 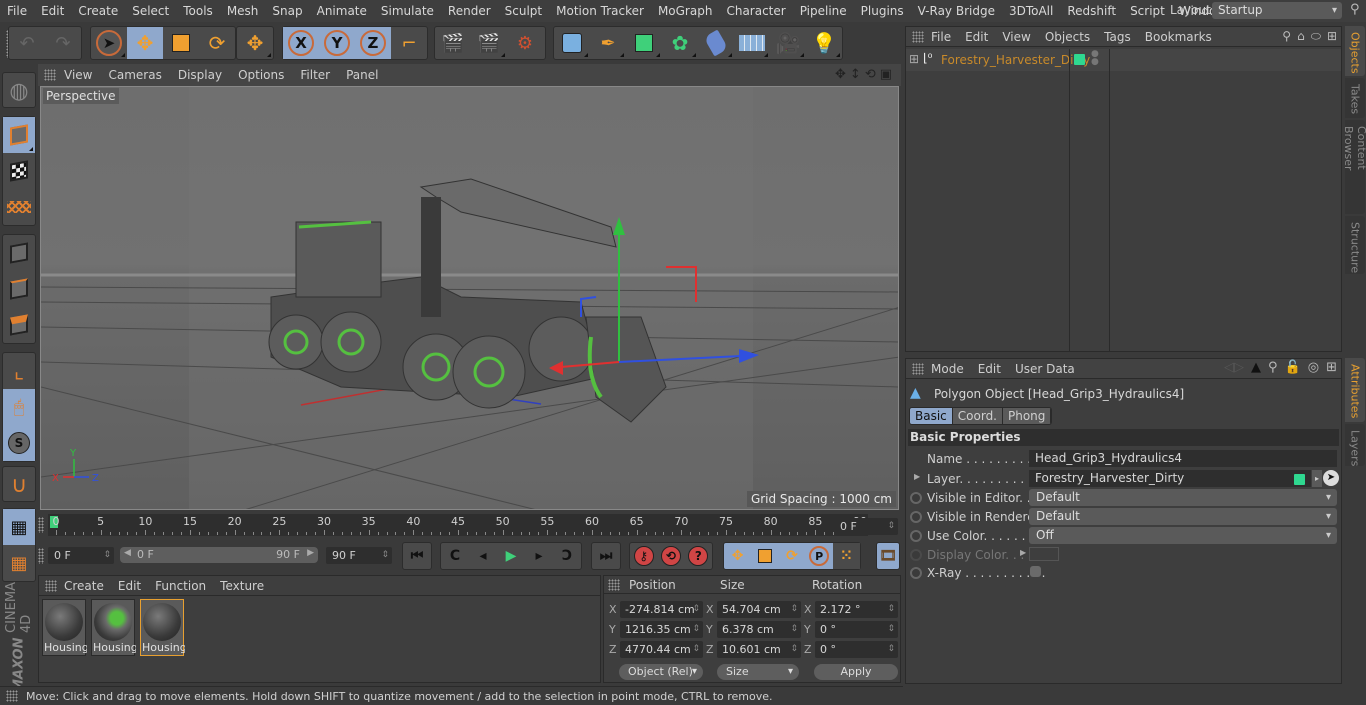 I want to click on position-key-button: ✥, so click(x=737, y=556).